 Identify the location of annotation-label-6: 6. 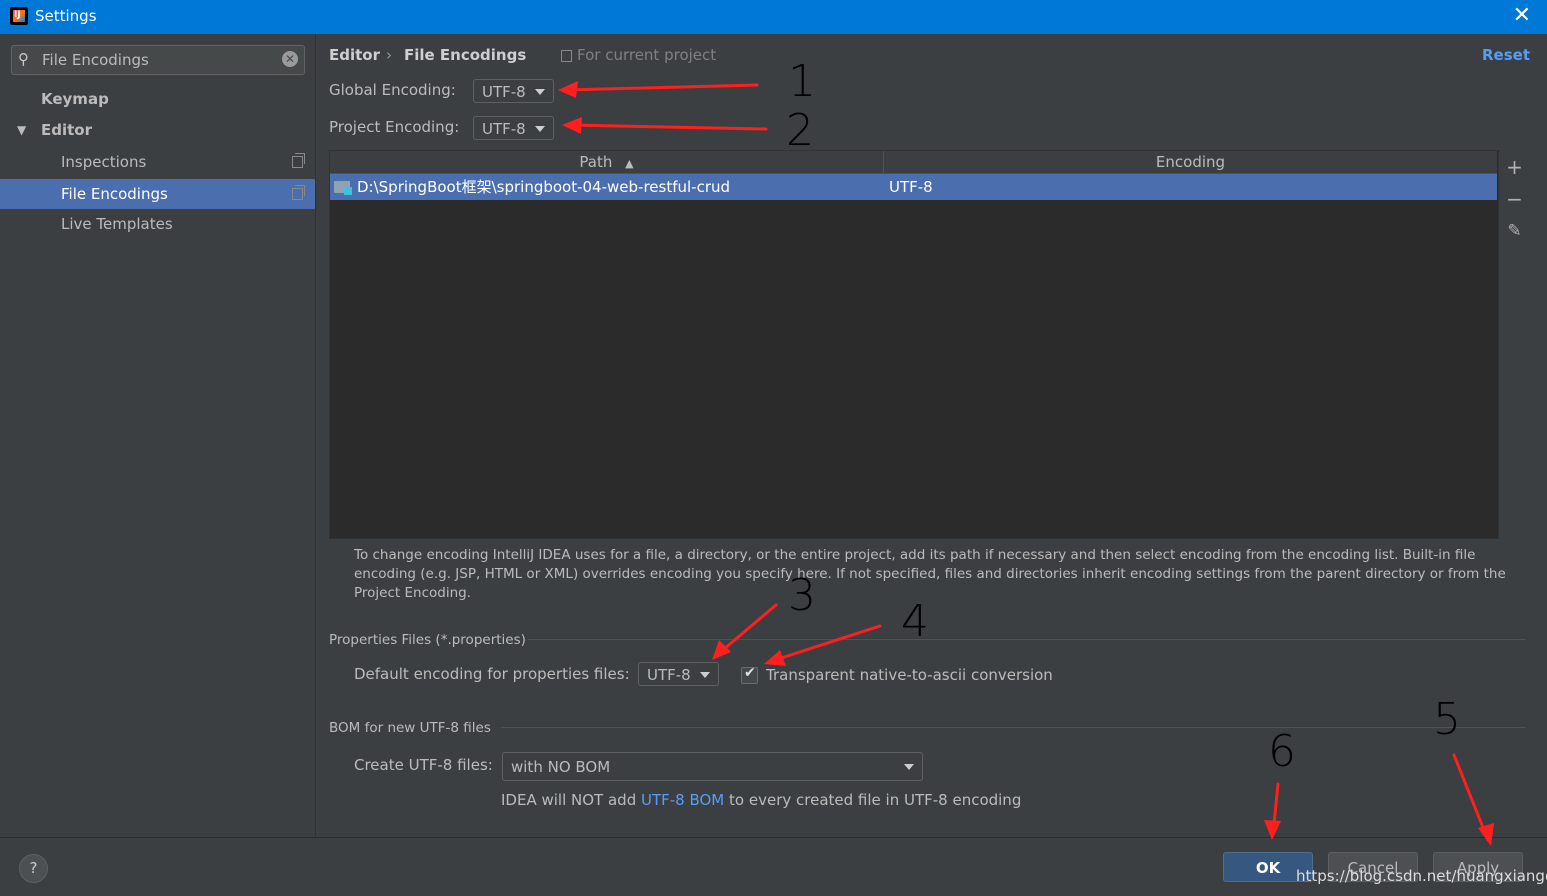
(1282, 751).